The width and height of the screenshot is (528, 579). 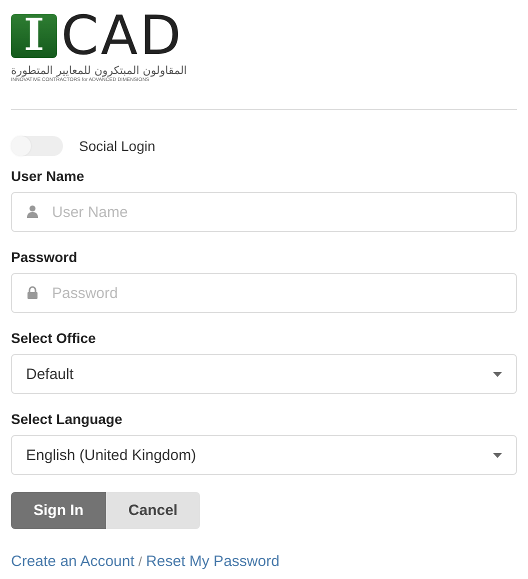 What do you see at coordinates (32, 211) in the screenshot?
I see `user-icon` at bounding box center [32, 211].